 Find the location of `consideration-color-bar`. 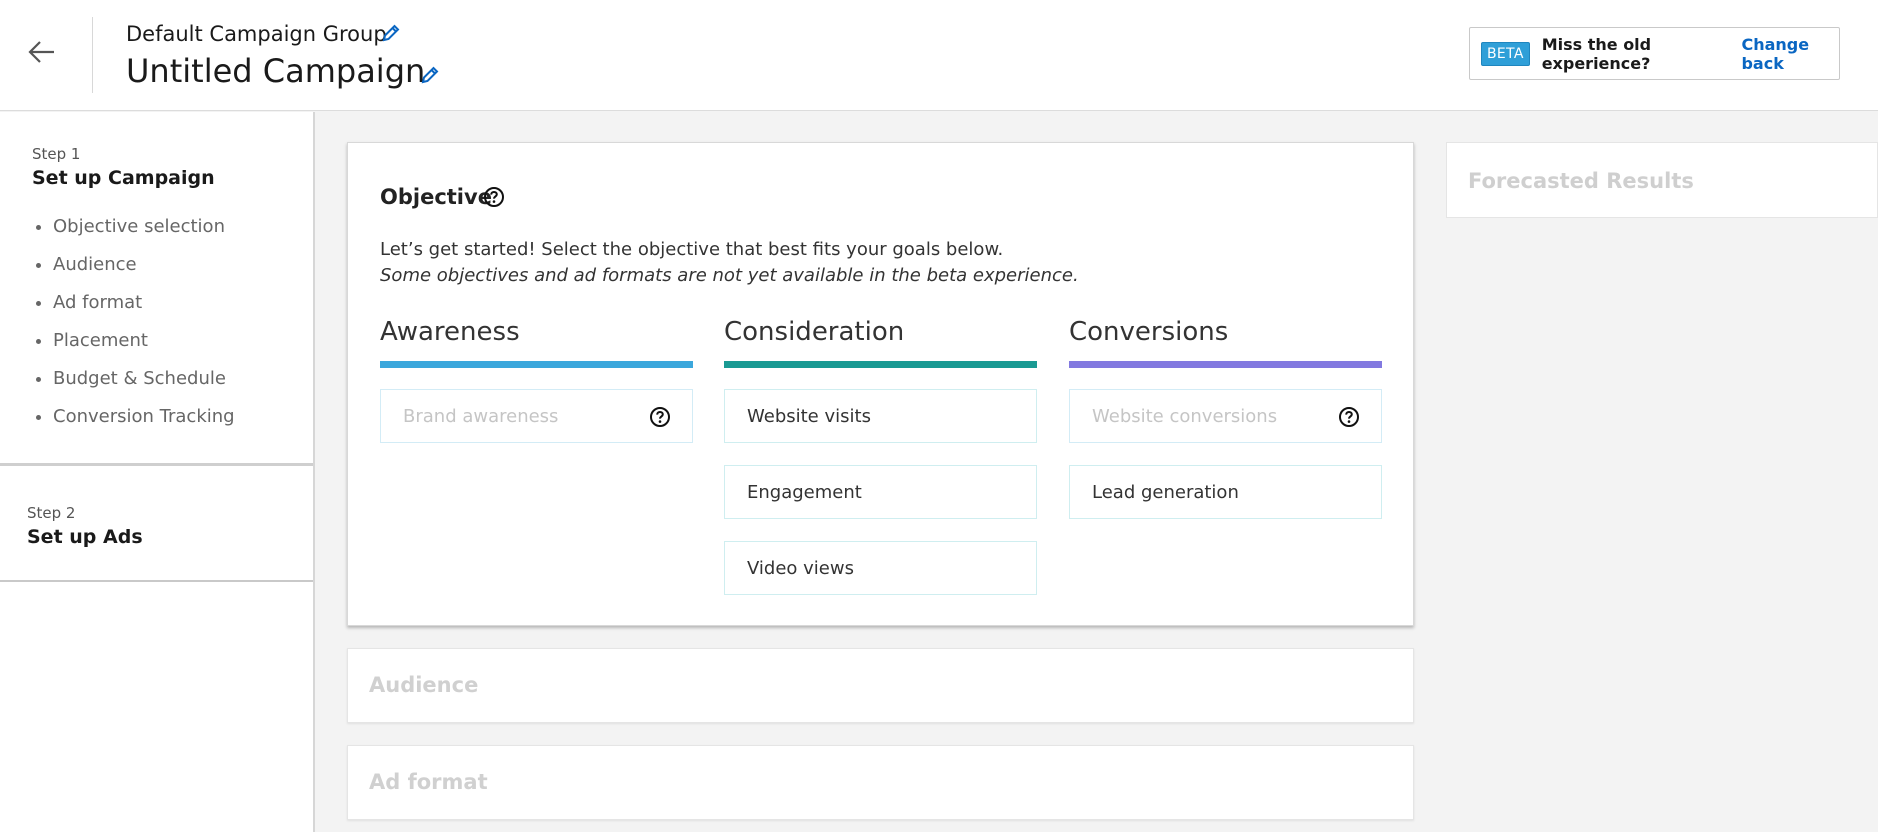

consideration-color-bar is located at coordinates (880, 364).